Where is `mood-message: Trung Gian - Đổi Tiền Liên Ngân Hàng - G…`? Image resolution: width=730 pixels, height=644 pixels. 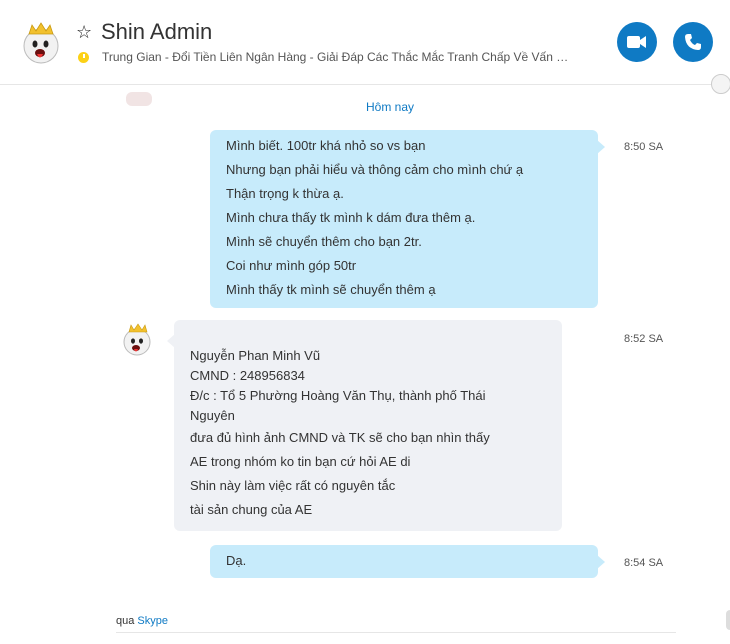 mood-message: Trung Gian - Đổi Tiền Liên Ngân Hàng - G… is located at coordinates (337, 57).